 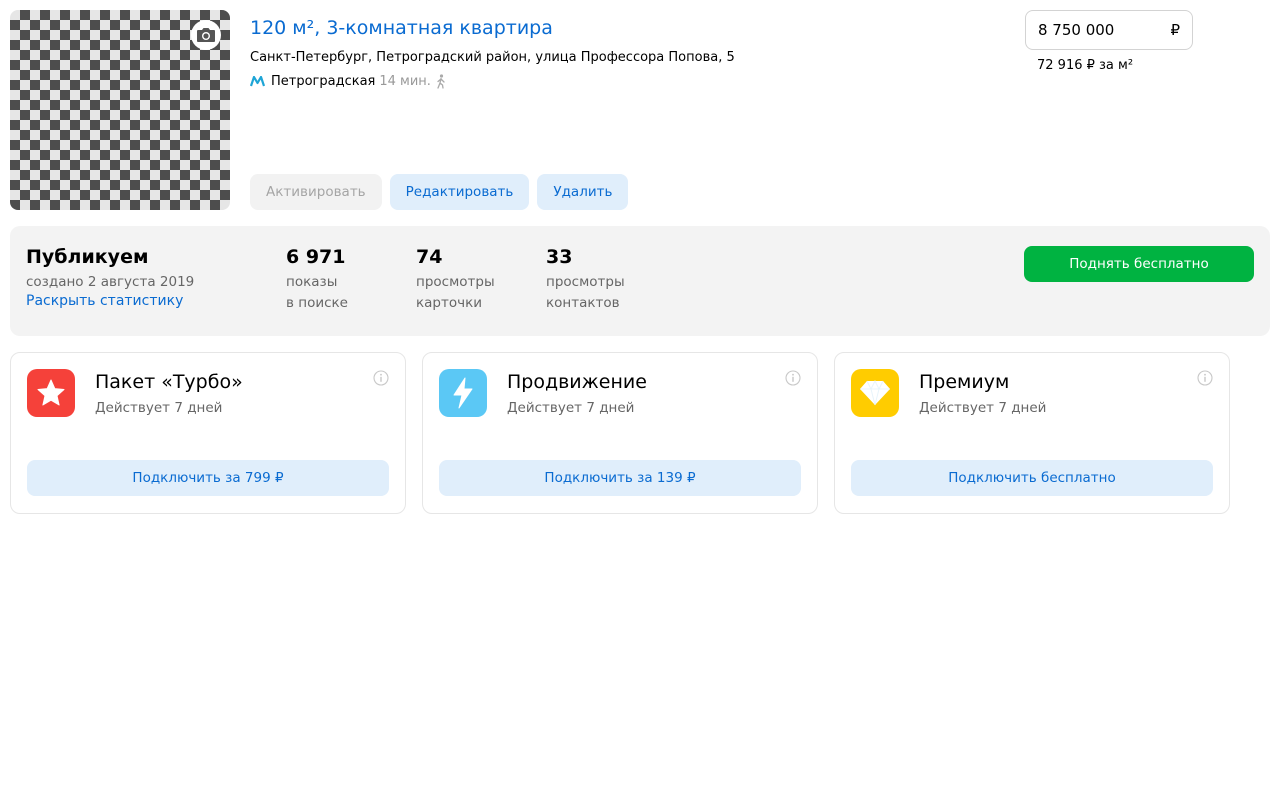 I want to click on stat-label-line2: карточки, so click(x=449, y=303).